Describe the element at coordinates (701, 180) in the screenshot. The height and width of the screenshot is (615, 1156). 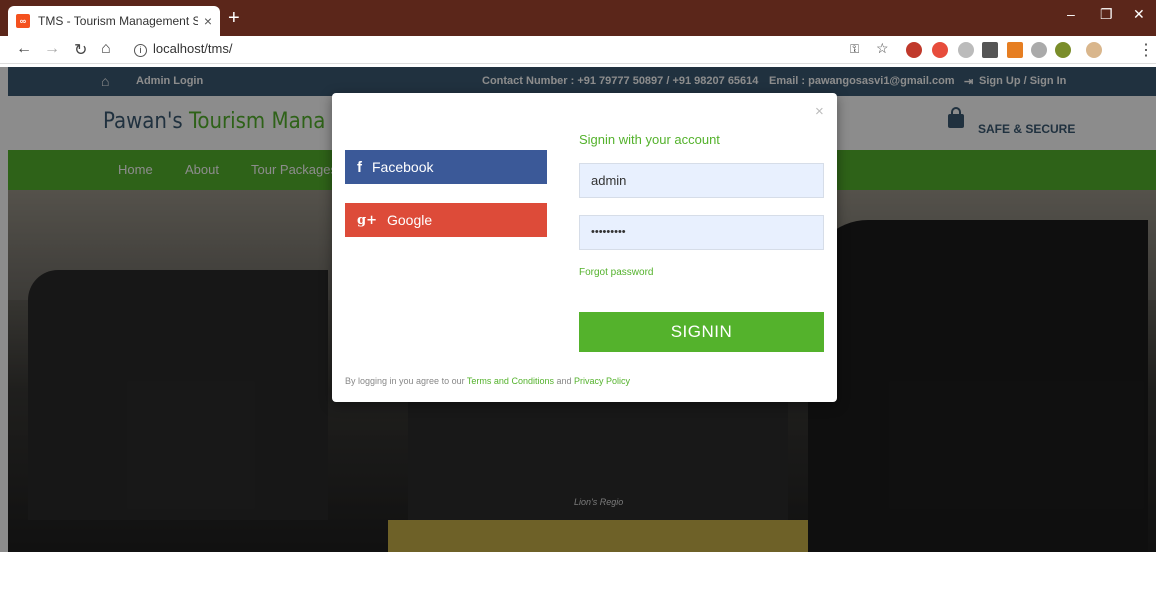
I see `username-field: admin` at that location.